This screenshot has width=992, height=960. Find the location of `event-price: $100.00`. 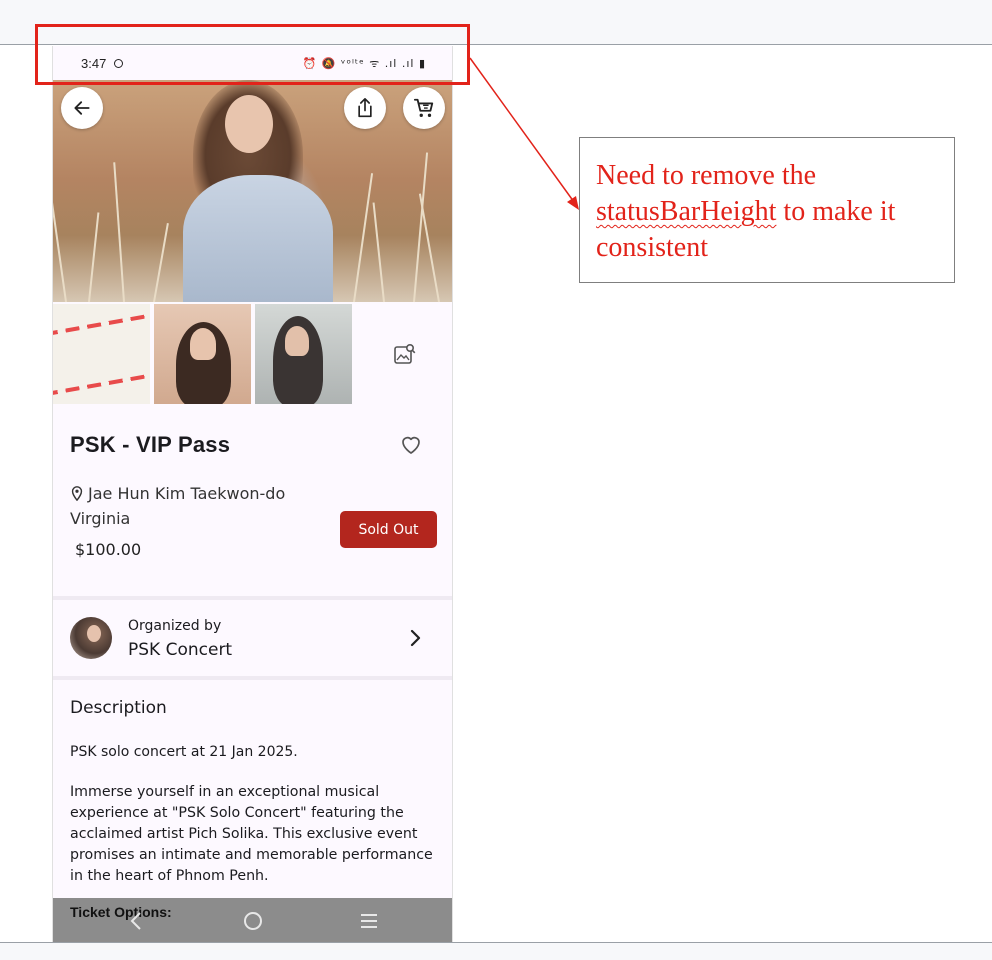

event-price: $100.00 is located at coordinates (108, 549).